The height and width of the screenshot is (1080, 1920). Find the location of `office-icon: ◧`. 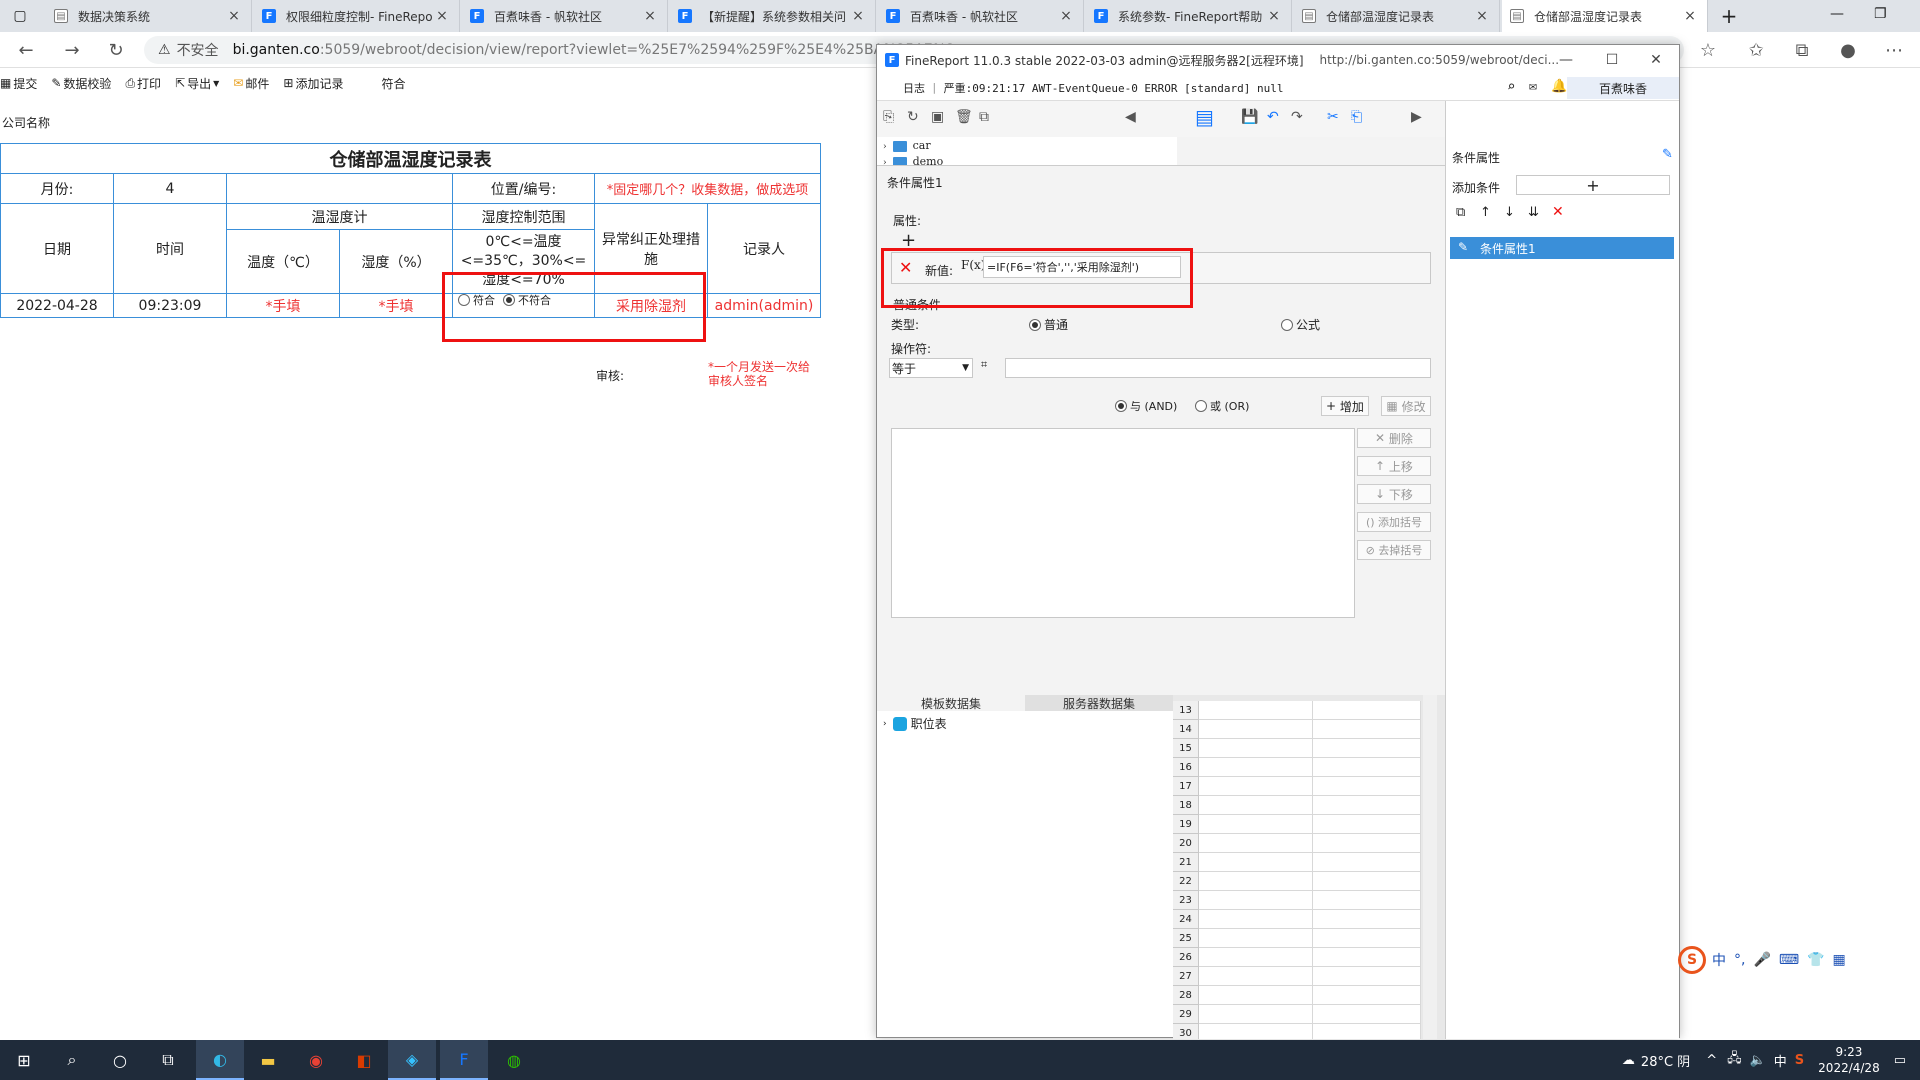

office-icon: ◧ is located at coordinates (364, 1060).